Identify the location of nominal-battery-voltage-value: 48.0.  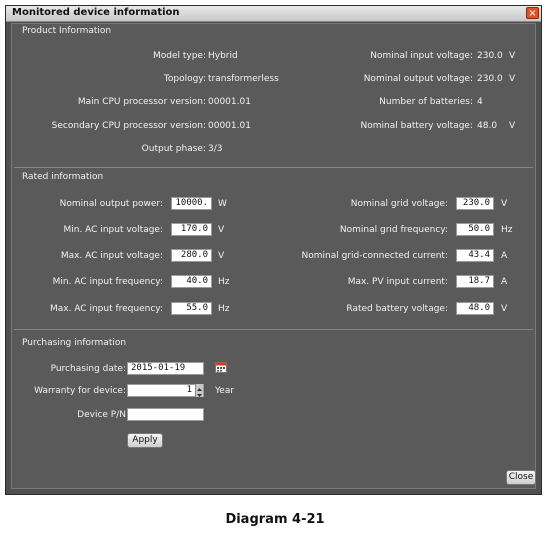
(487, 126).